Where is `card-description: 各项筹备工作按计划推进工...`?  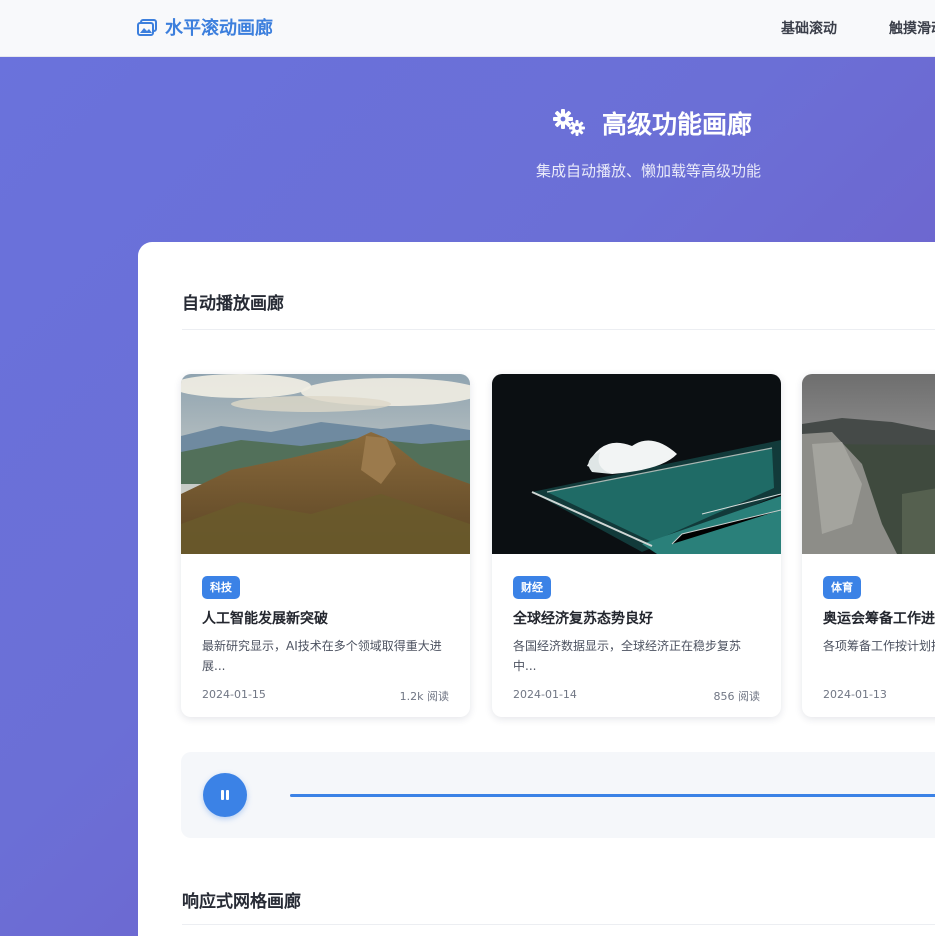 card-description: 各项筹备工作按计划推进工... is located at coordinates (879, 646).